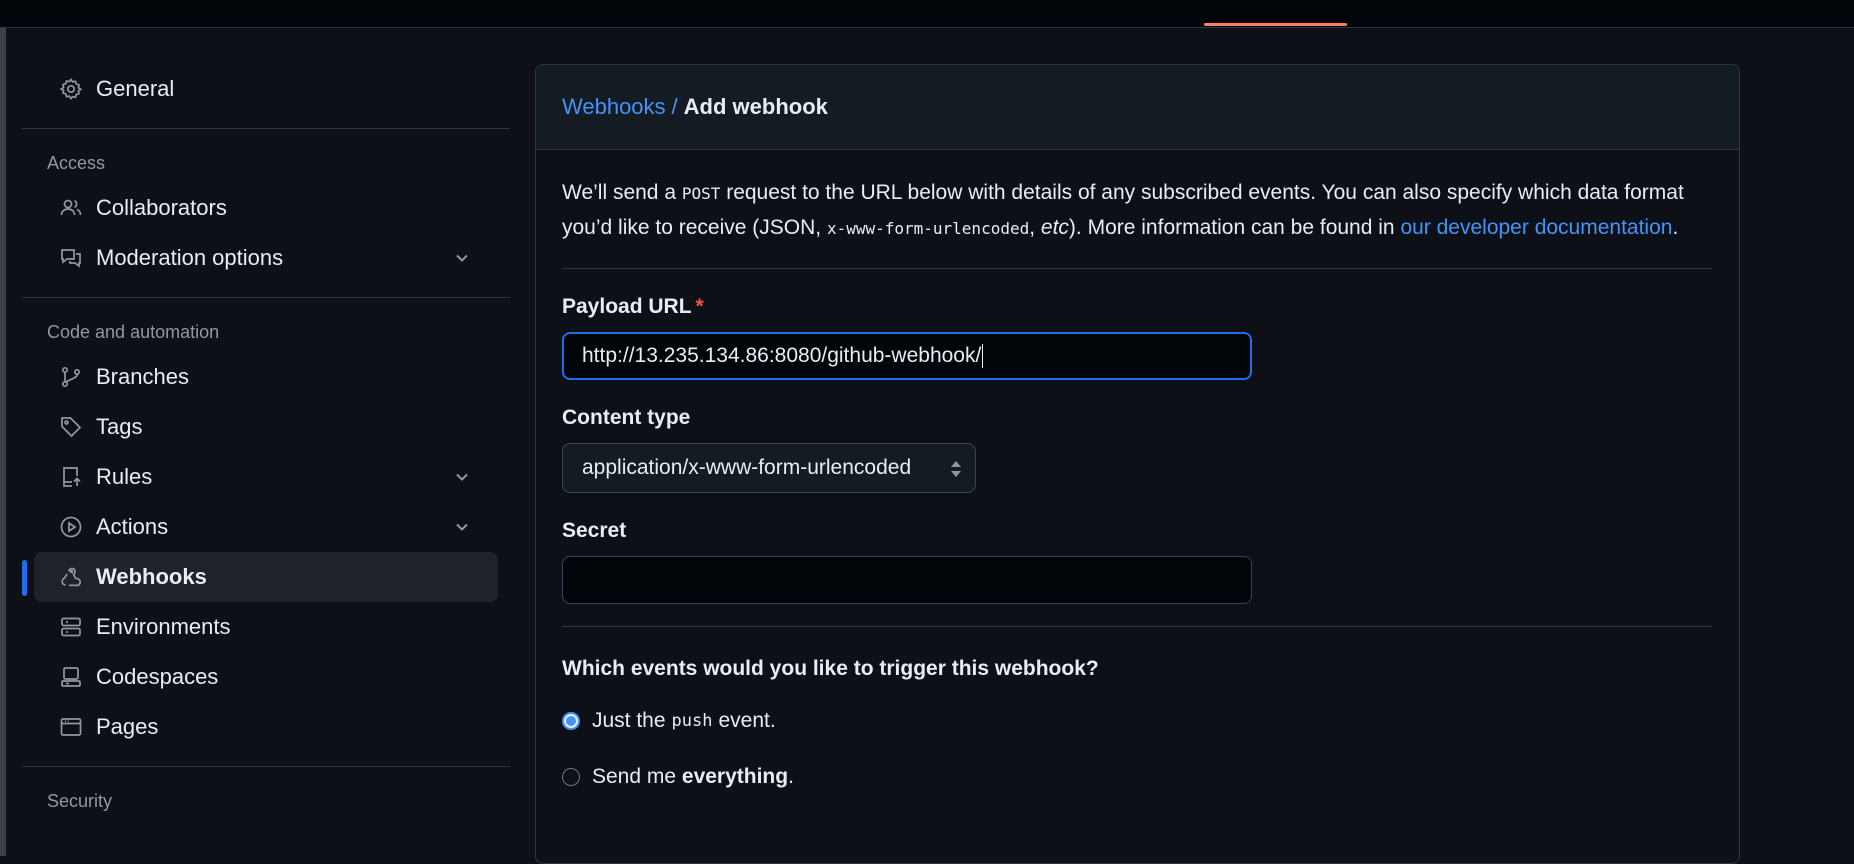 This screenshot has width=1854, height=864. What do you see at coordinates (983, 356) in the screenshot?
I see `text-caret` at bounding box center [983, 356].